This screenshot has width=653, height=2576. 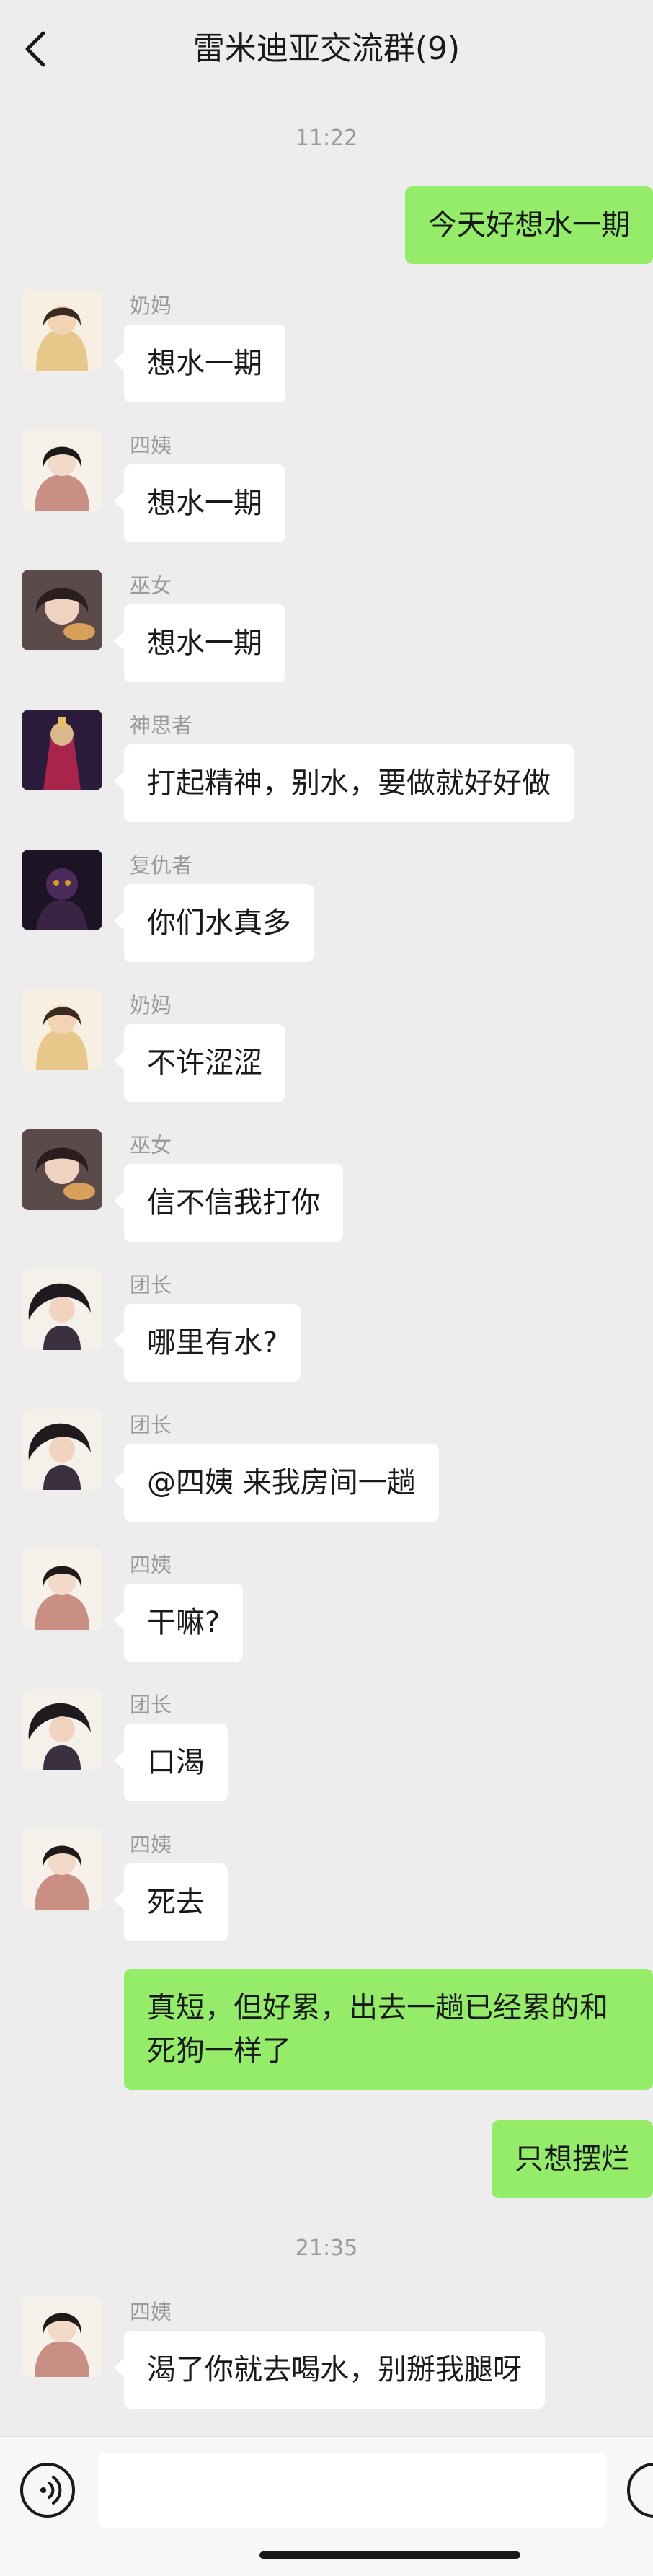 What do you see at coordinates (161, 725) in the screenshot?
I see `sender-name: 神思者` at bounding box center [161, 725].